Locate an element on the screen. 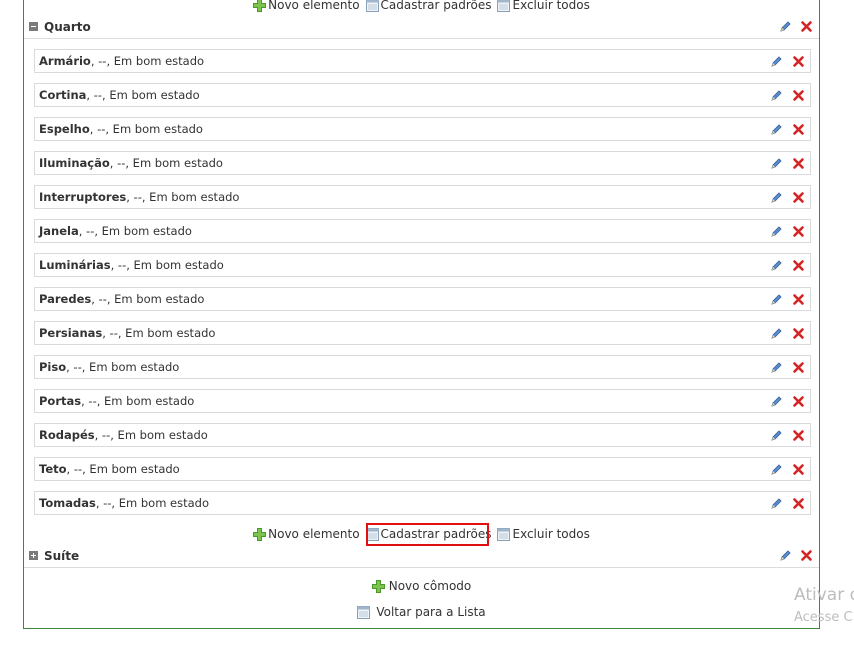  list-item: Portas, --, Em bom estado is located at coordinates (422, 401).